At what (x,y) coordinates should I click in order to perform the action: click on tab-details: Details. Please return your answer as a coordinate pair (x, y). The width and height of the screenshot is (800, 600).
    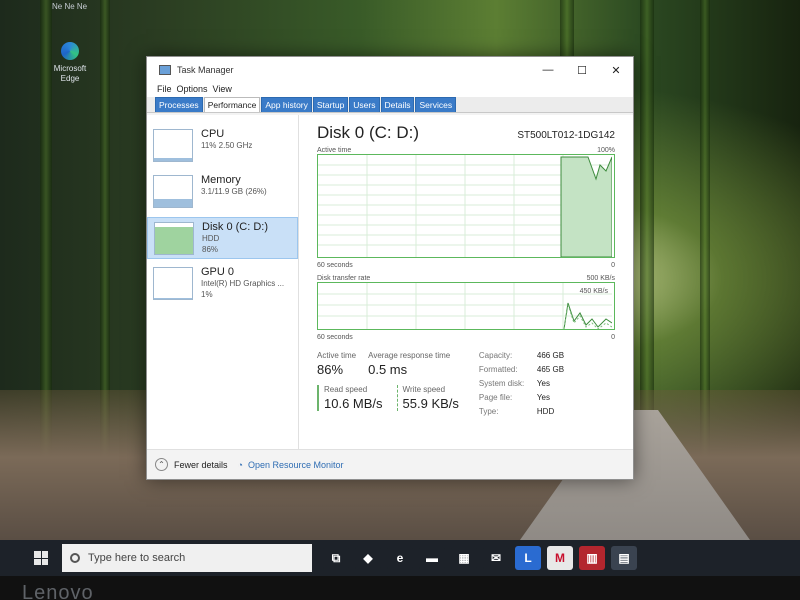
    Looking at the image, I should click on (397, 104).